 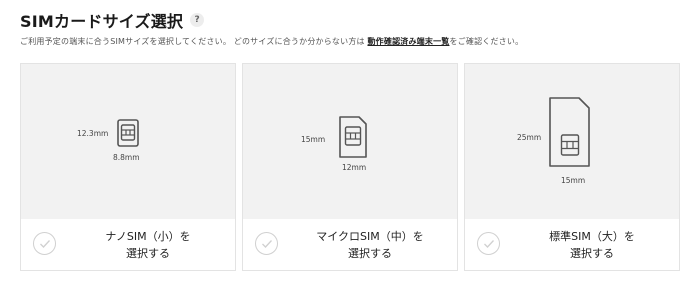 I want to click on option-footer: マイクロSIM（中）を 選択する, so click(x=350, y=244).